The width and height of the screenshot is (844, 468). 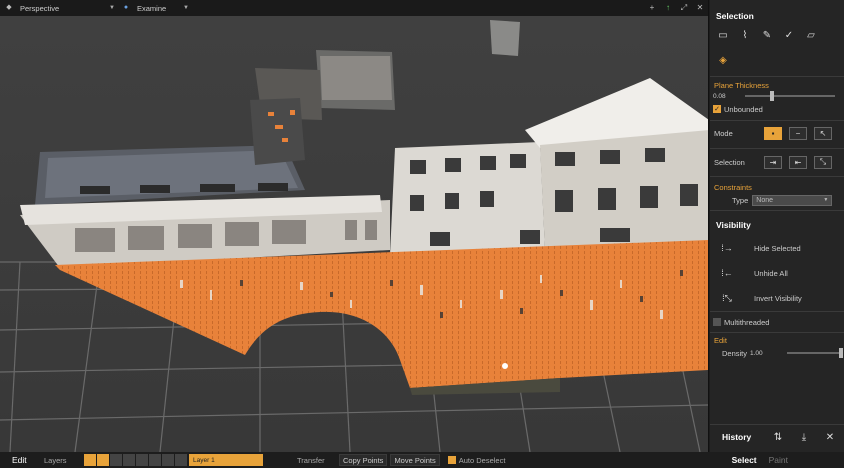 I want to click on auto-deselect-label: Auto Deselect, so click(x=482, y=460).